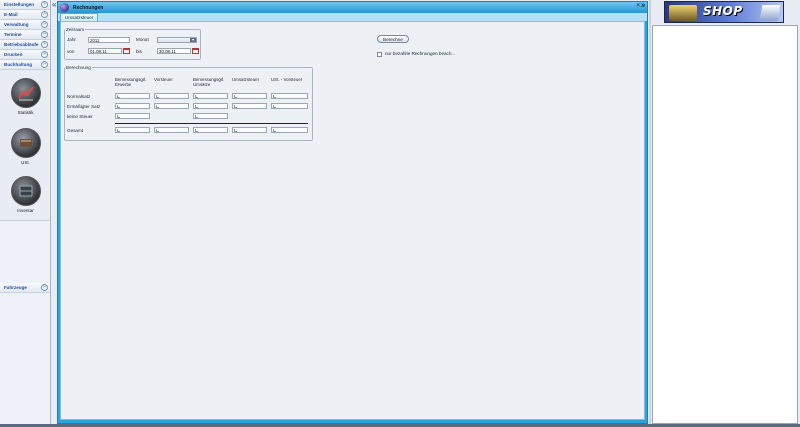 This screenshot has height=427, width=800. I want to click on row-label-keine-steuer: keine Steuer, so click(80, 116).